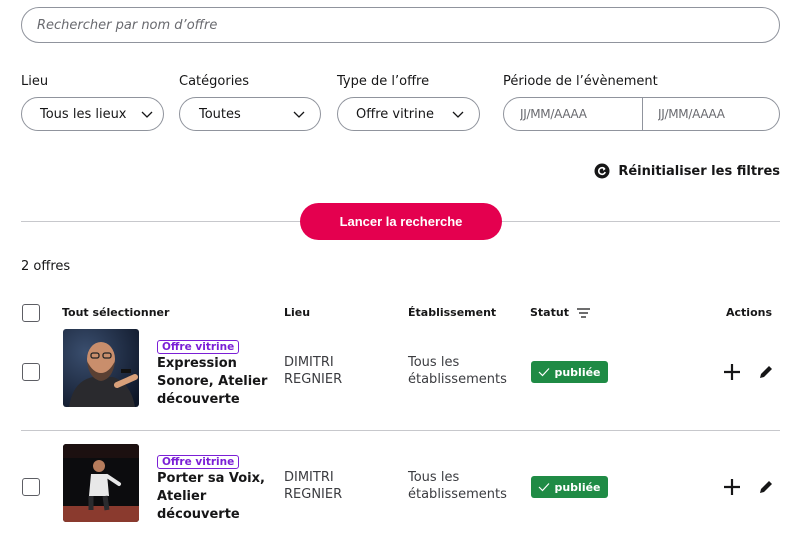  What do you see at coordinates (83, 114) in the screenshot?
I see `lieu-select-value: Tous les lieux` at bounding box center [83, 114].